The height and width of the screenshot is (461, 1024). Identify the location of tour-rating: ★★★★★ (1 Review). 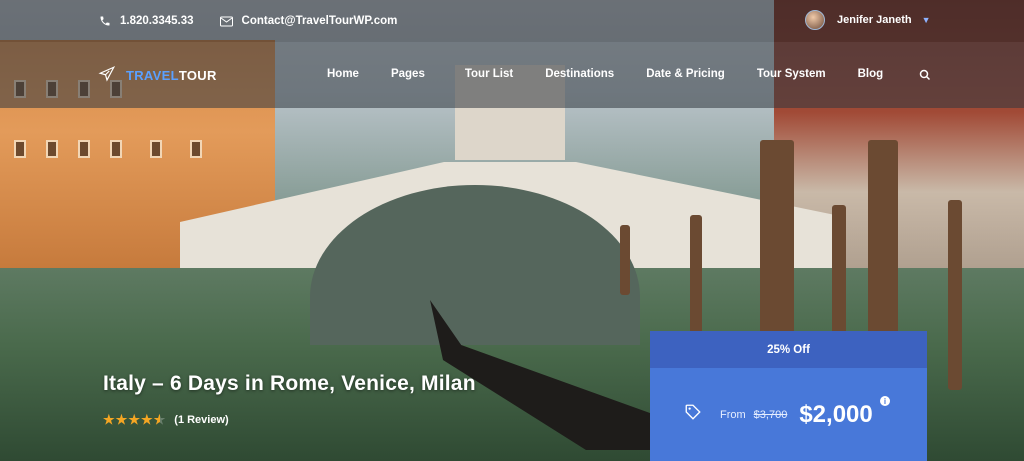
(166, 420).